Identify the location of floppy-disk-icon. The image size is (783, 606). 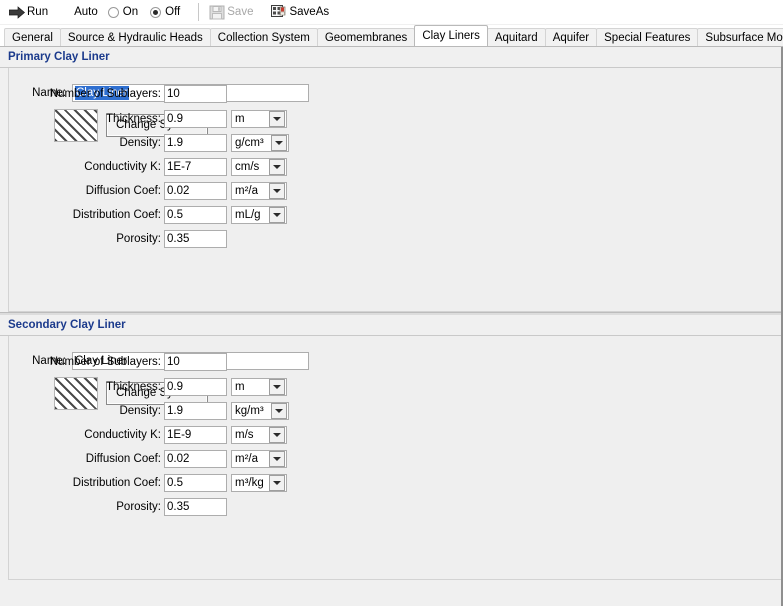
(217, 12).